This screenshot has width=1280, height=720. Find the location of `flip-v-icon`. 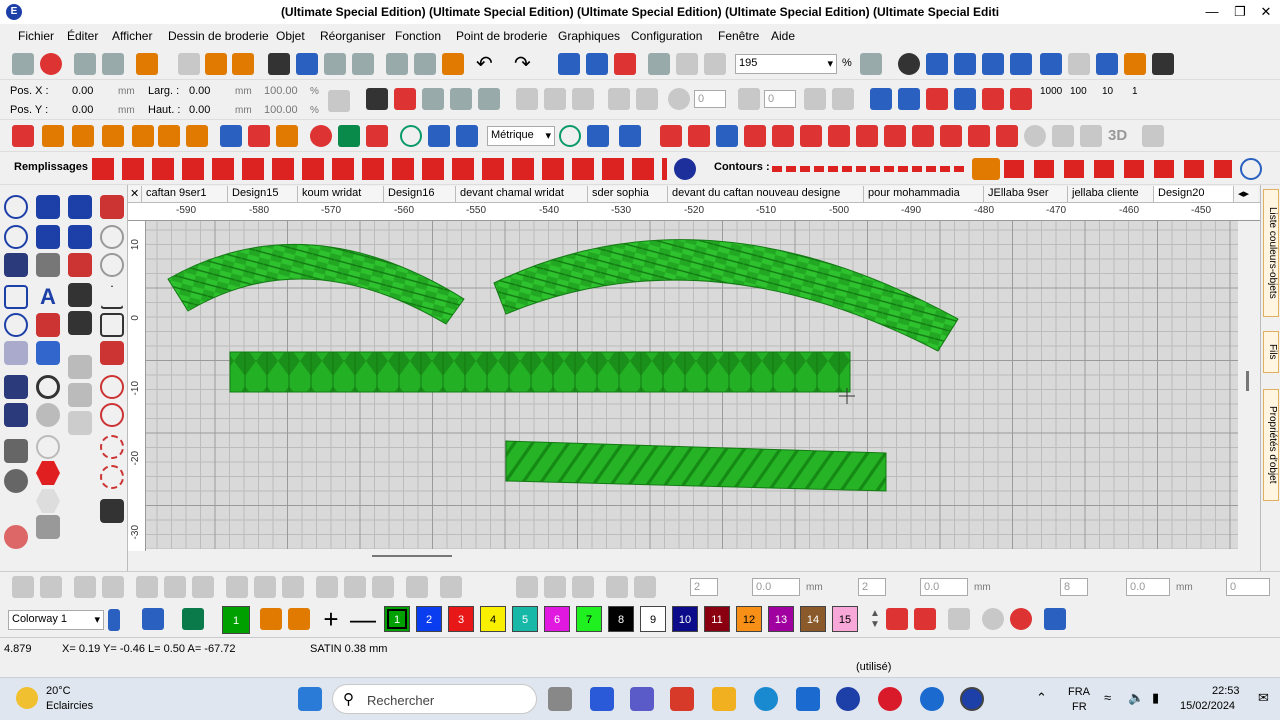

flip-v-icon is located at coordinates (555, 587).